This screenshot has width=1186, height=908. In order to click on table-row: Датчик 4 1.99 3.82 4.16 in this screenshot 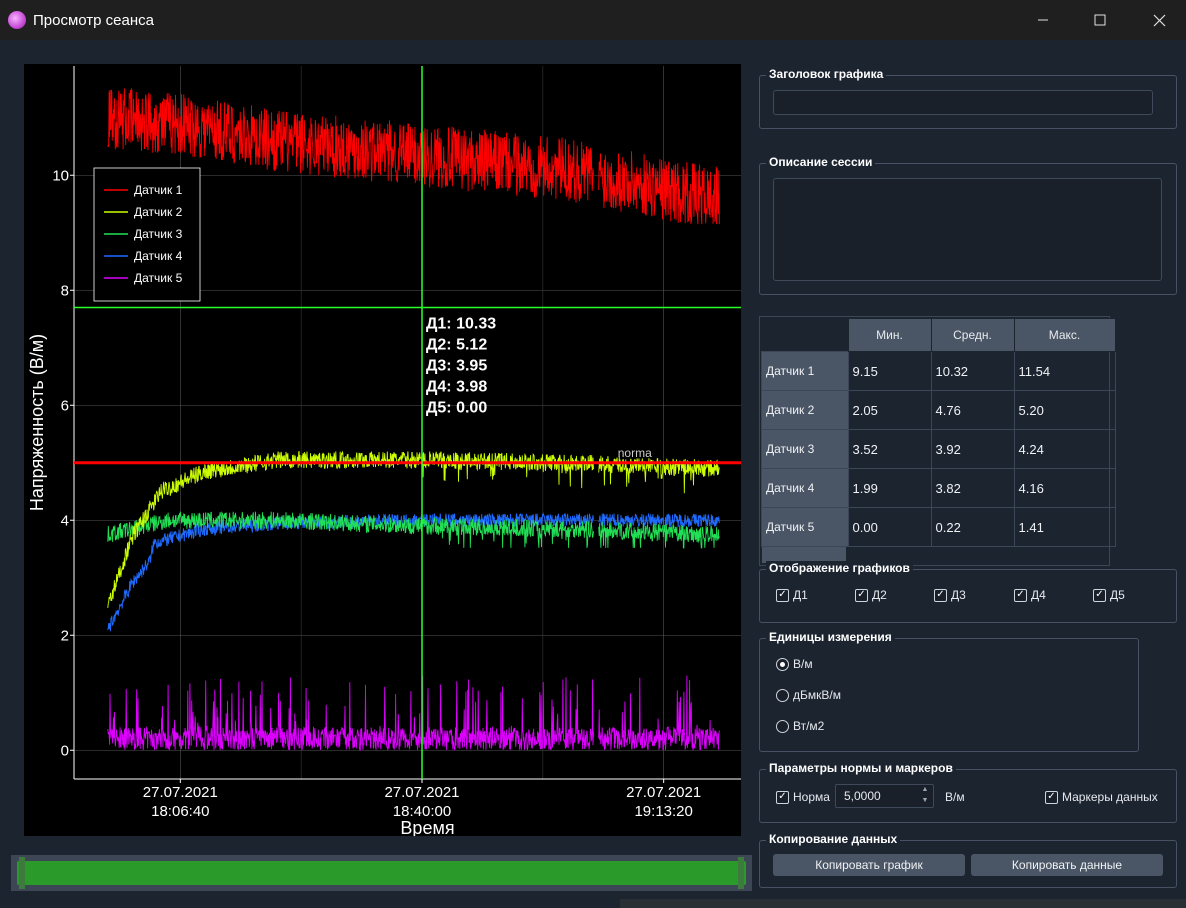, I will do `click(938, 488)`.